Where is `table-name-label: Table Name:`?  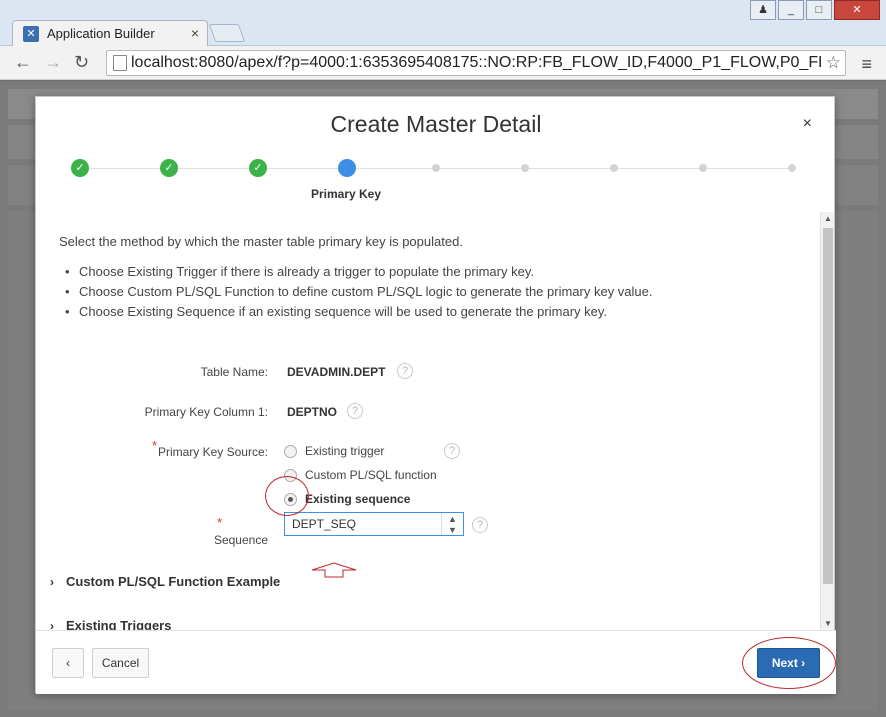 table-name-label: Table Name: is located at coordinates (234, 372).